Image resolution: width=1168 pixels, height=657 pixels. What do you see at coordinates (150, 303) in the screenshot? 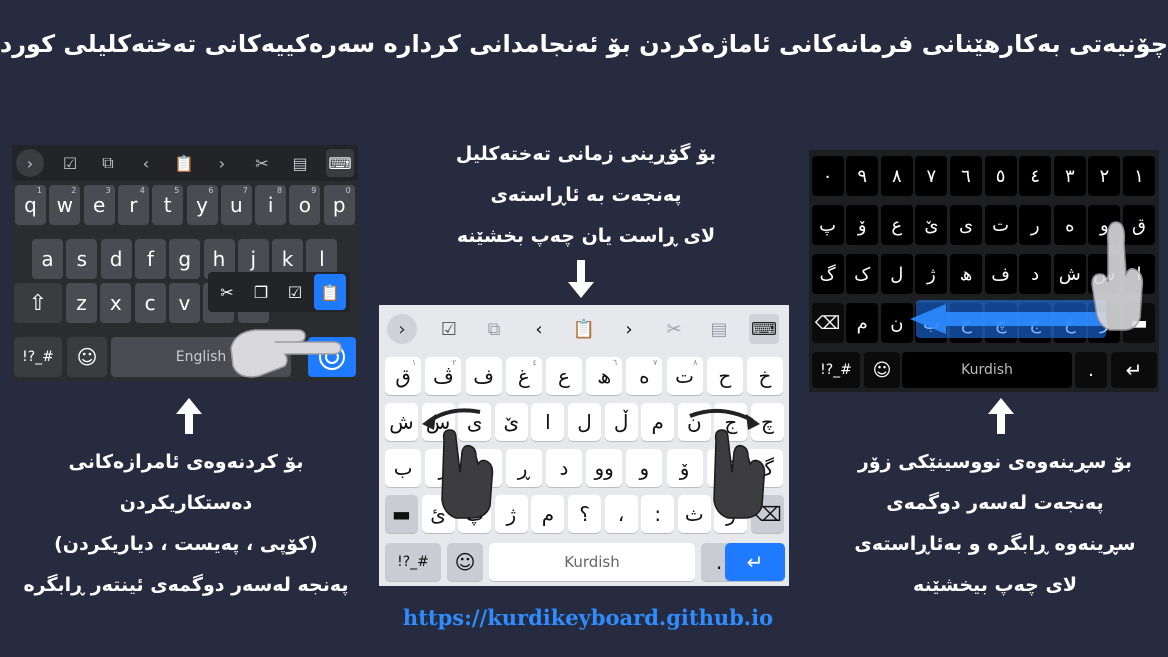
I see `key-c: c` at bounding box center [150, 303].